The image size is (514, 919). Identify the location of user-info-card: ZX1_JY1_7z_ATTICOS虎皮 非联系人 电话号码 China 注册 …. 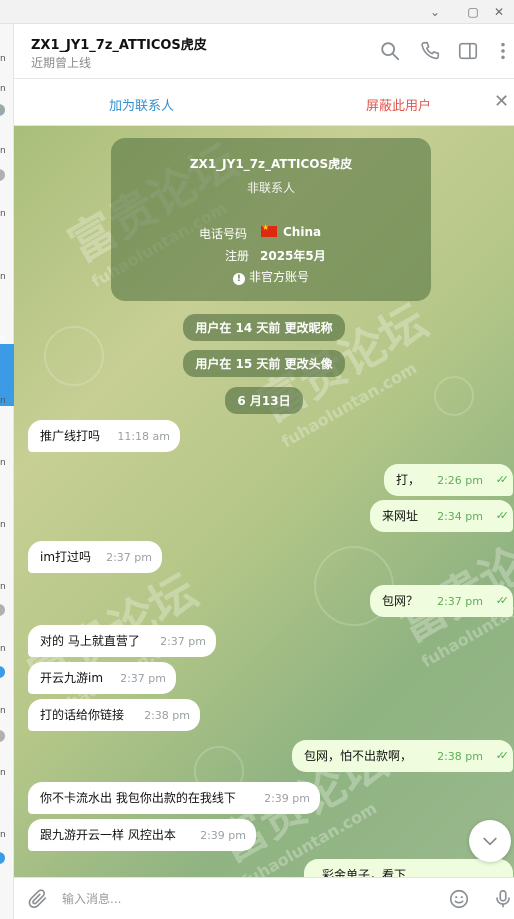
(271, 219).